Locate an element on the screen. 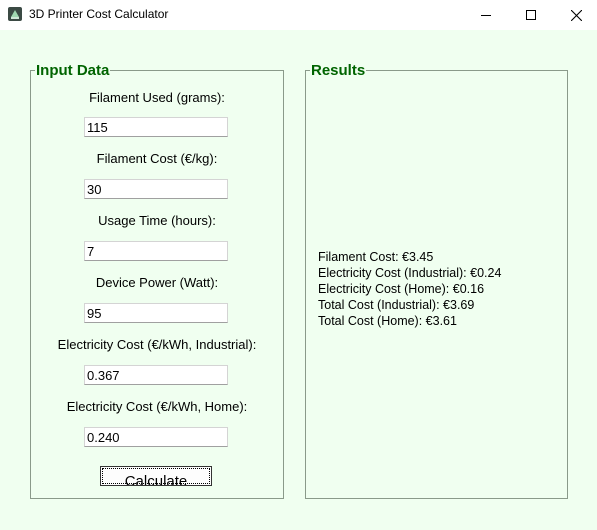 The image size is (597, 530). device-power-input is located at coordinates (156, 313).